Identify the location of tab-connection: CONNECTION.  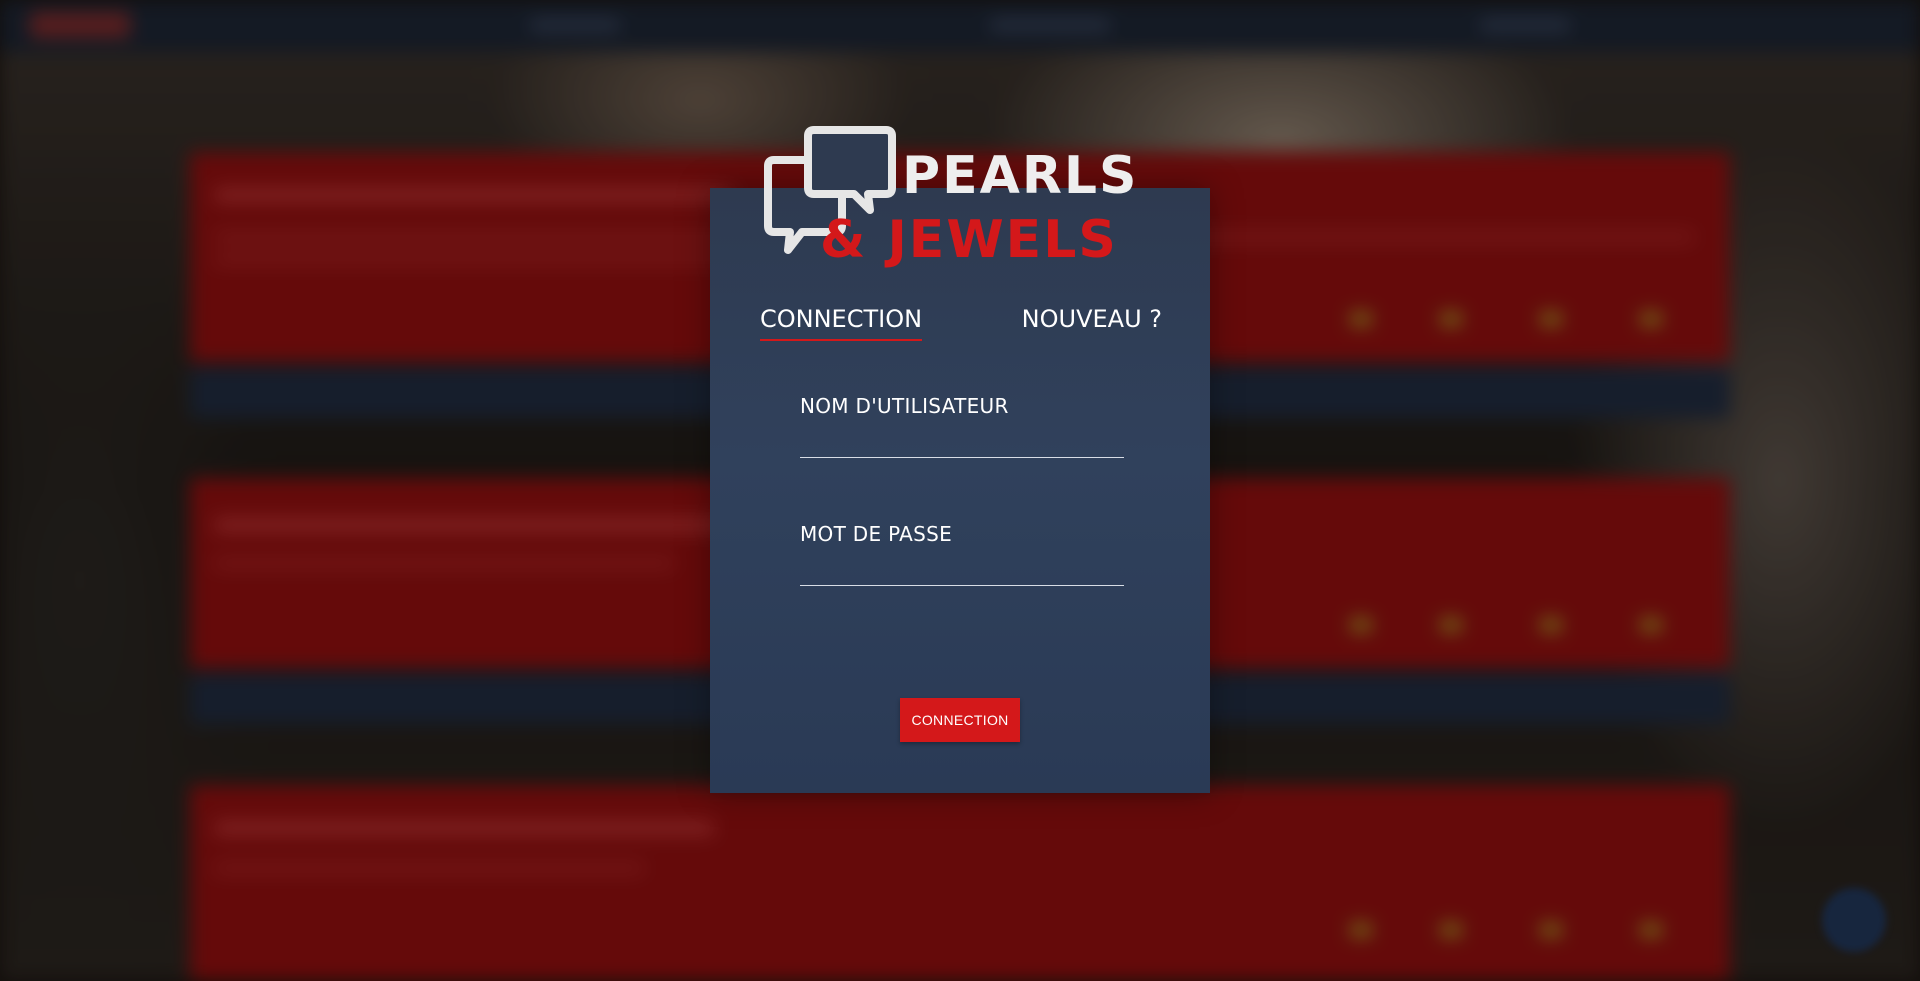
(841, 323).